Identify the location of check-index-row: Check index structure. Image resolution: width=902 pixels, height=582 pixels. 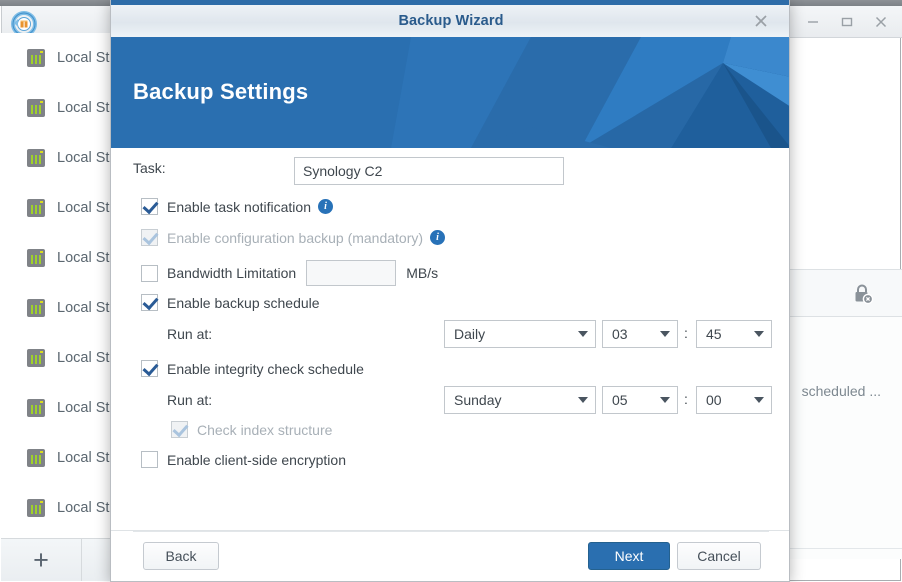
(251, 429).